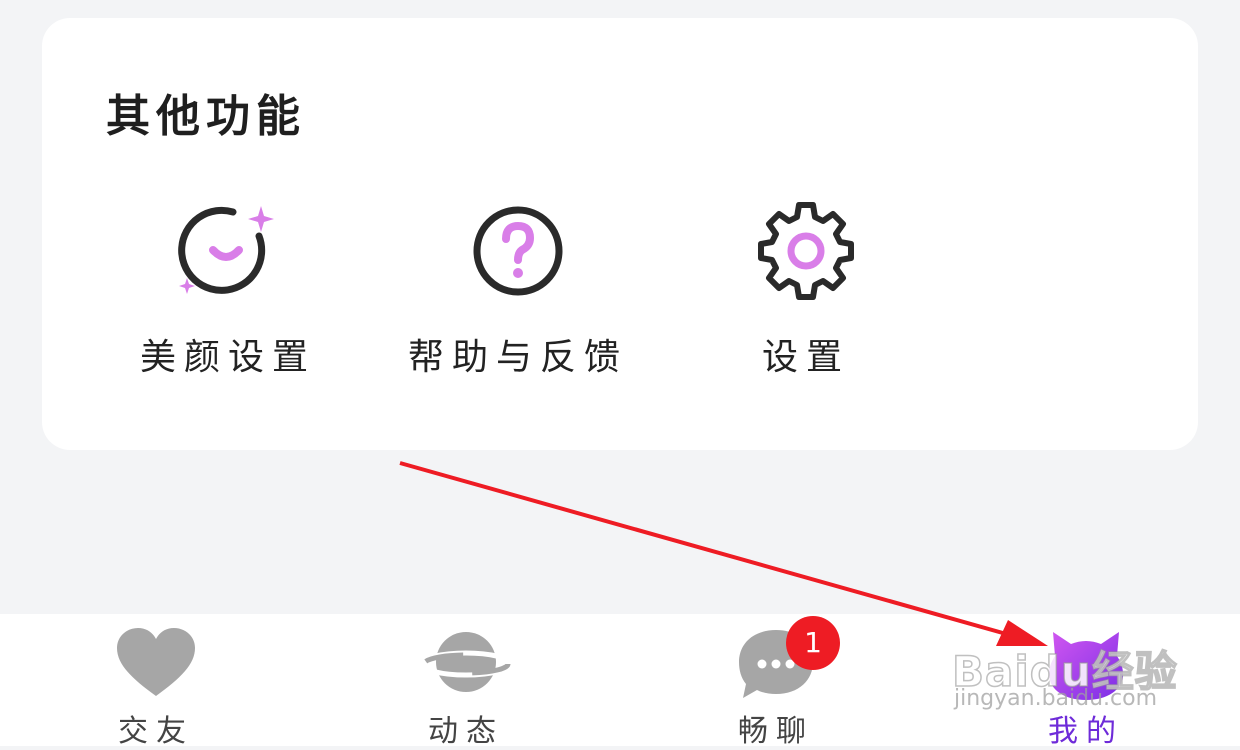 The image size is (1240, 750). What do you see at coordinates (806, 306) in the screenshot?
I see `feature-settings: 设置` at bounding box center [806, 306].